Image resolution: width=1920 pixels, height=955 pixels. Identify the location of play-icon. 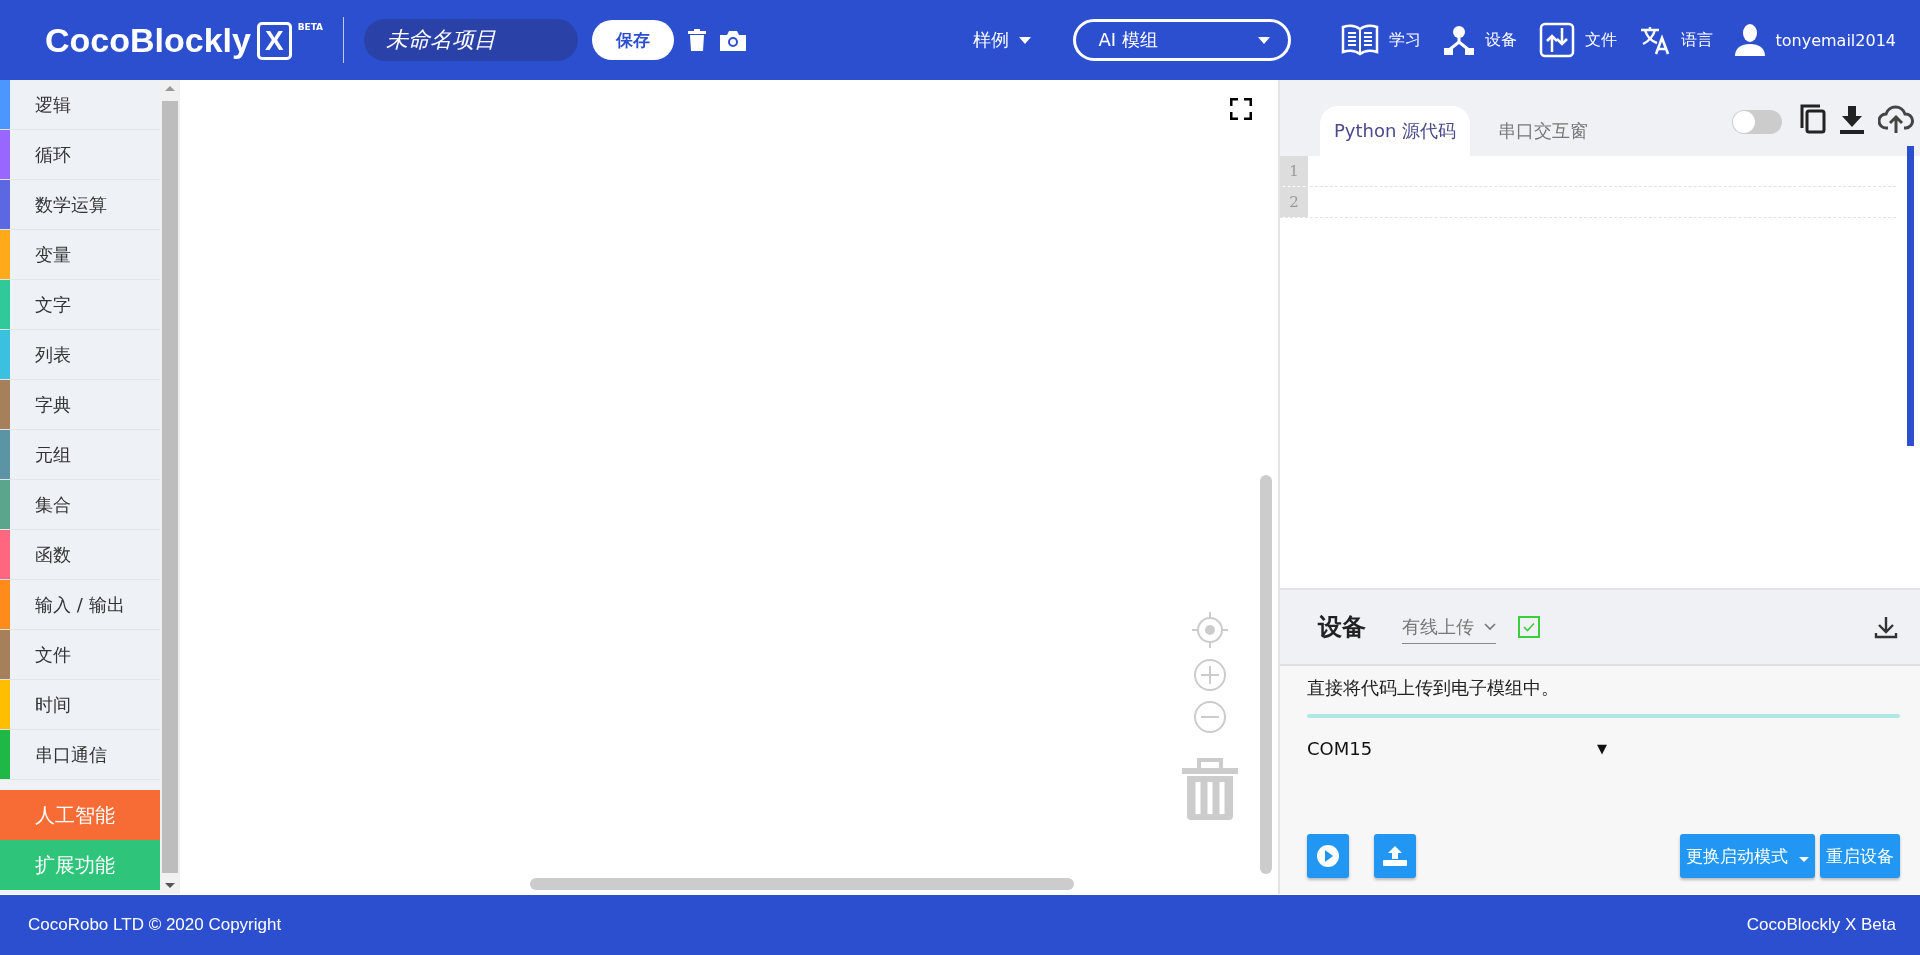
(1328, 856).